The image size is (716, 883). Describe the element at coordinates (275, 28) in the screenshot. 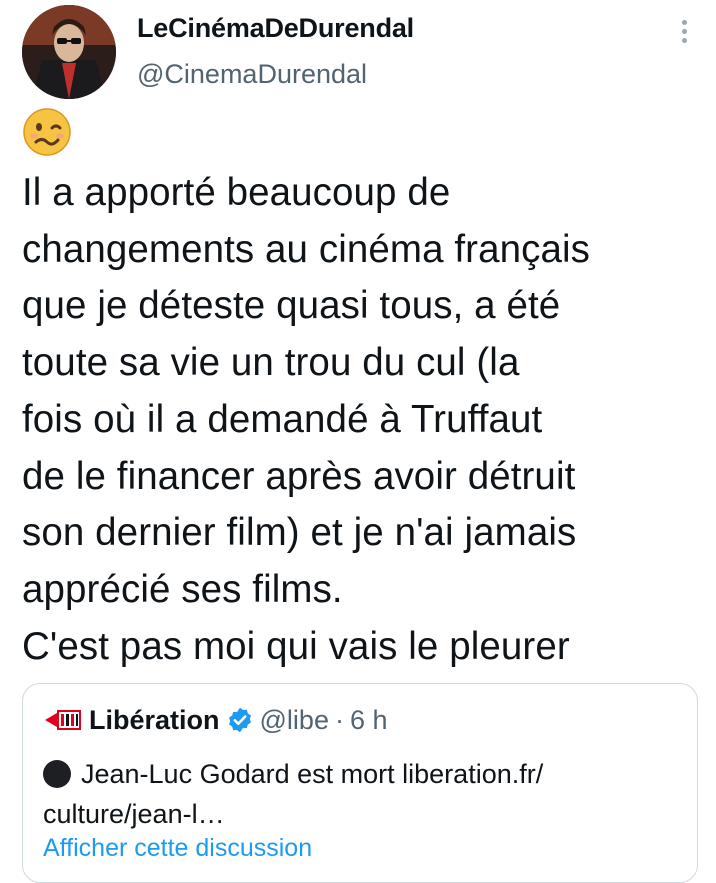

I see `display-name: LeCinémaDeDurendal` at that location.